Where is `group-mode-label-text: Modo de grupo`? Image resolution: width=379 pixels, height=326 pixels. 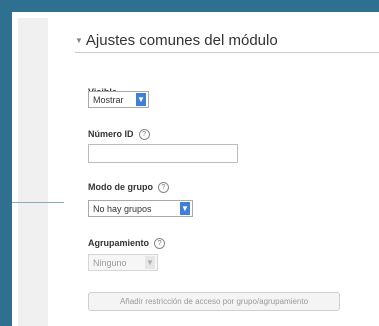
group-mode-label-text: Modo de grupo is located at coordinates (120, 187).